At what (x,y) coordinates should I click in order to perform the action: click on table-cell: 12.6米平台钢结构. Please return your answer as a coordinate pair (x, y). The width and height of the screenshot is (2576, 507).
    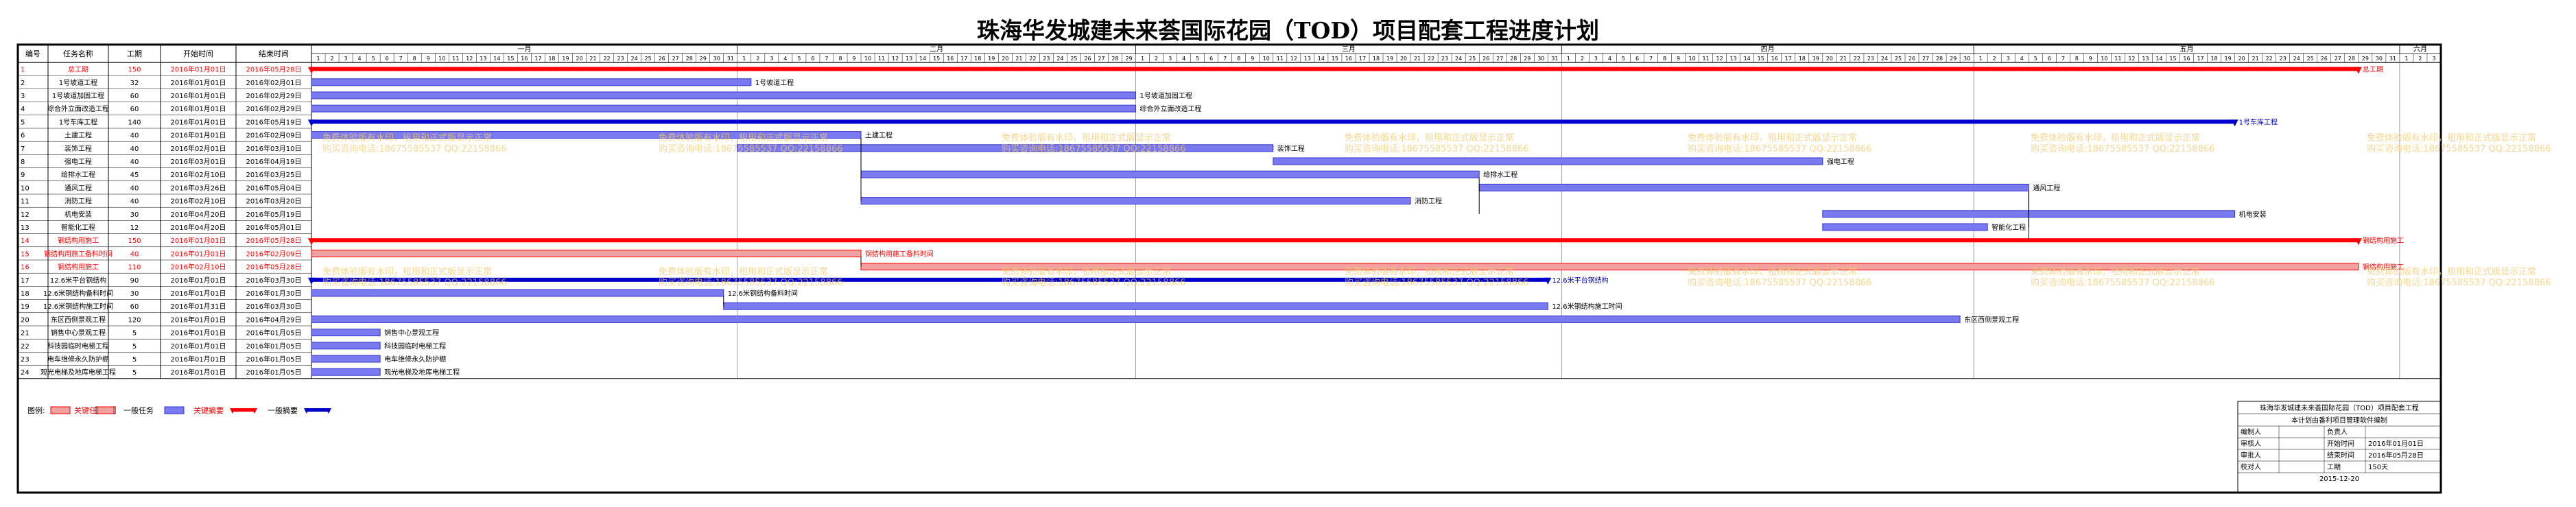
    Looking at the image, I should click on (78, 280).